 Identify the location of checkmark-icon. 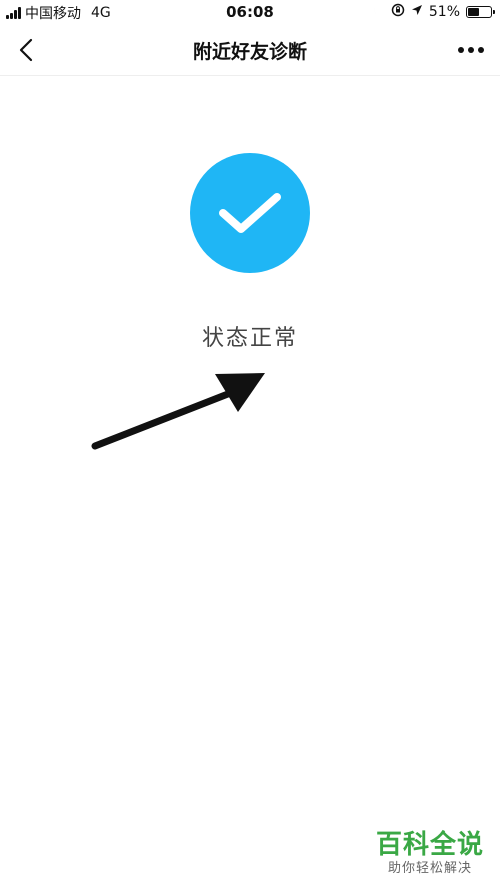
(250, 213).